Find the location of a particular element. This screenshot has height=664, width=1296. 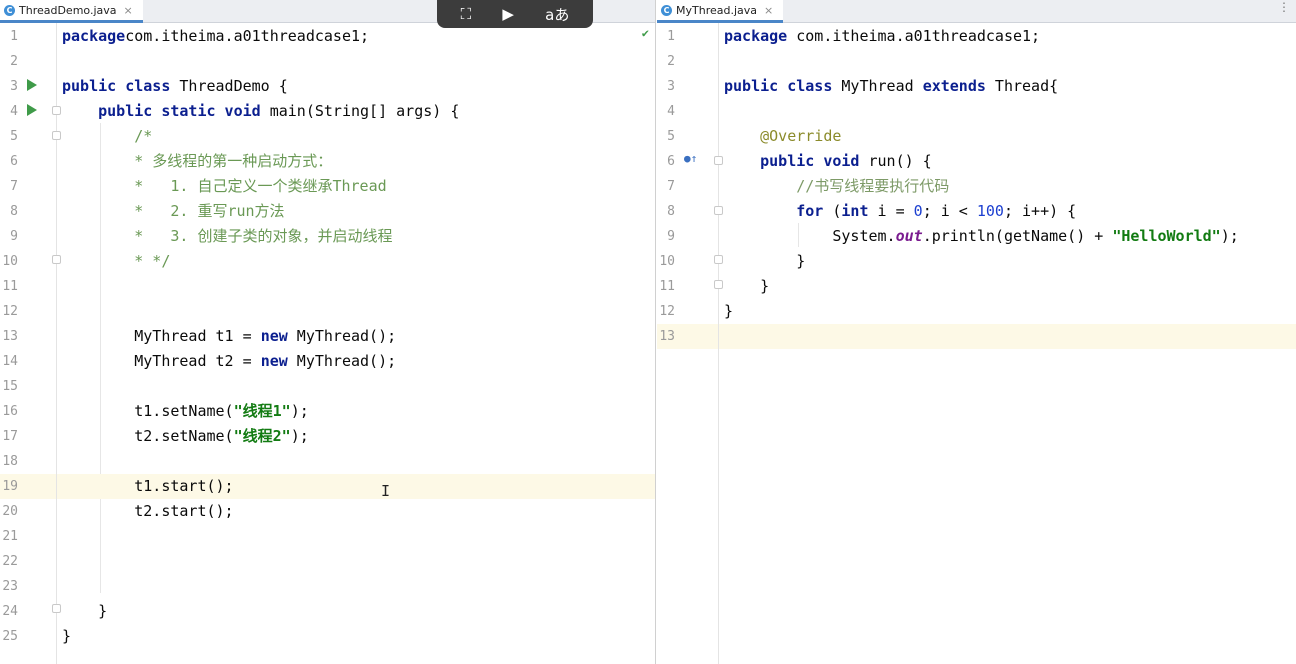

code-token: t1.start(); is located at coordinates (148, 486).